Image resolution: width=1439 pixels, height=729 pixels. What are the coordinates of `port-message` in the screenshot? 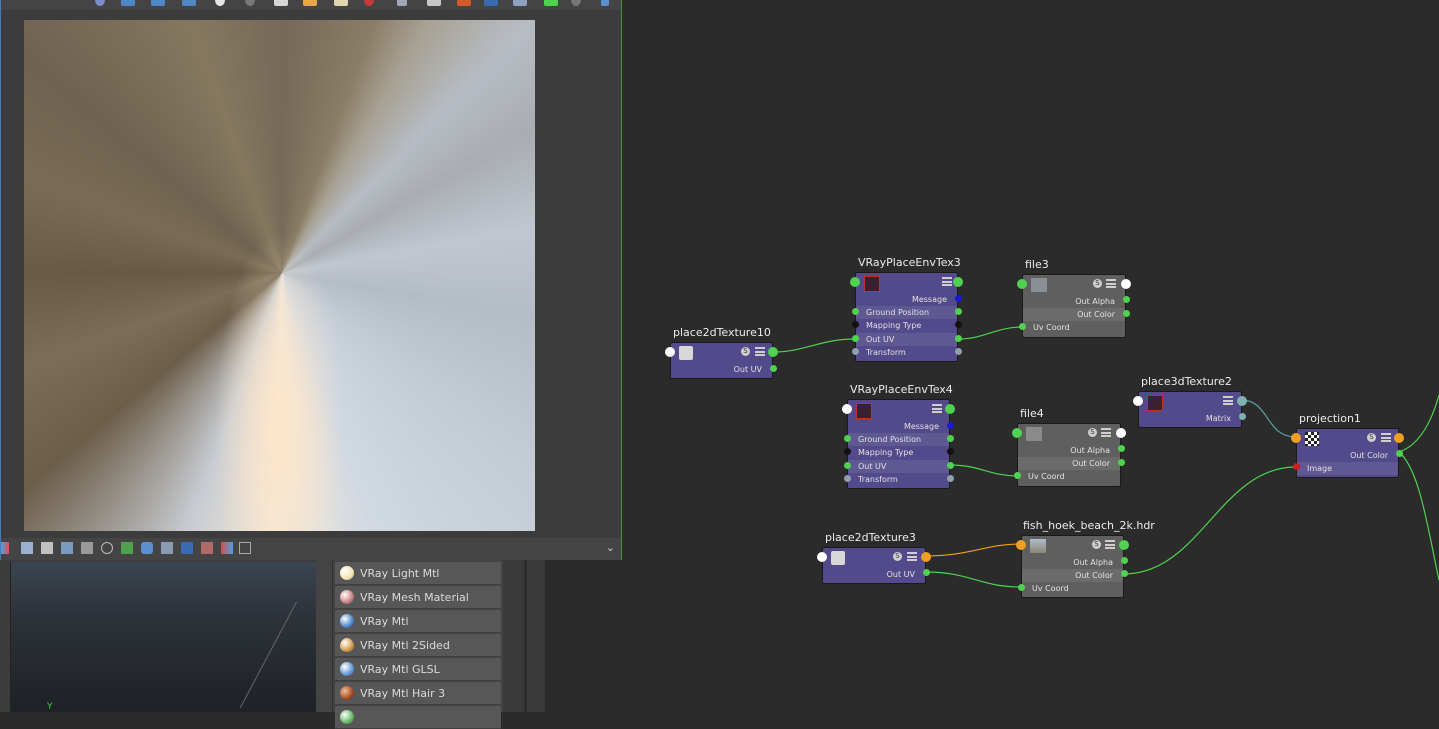 It's located at (958, 298).